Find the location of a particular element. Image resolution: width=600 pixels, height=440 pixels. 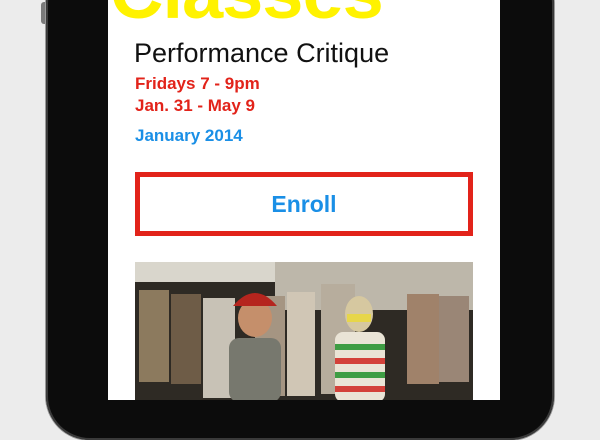

page-title: Classes is located at coordinates (247, 15).